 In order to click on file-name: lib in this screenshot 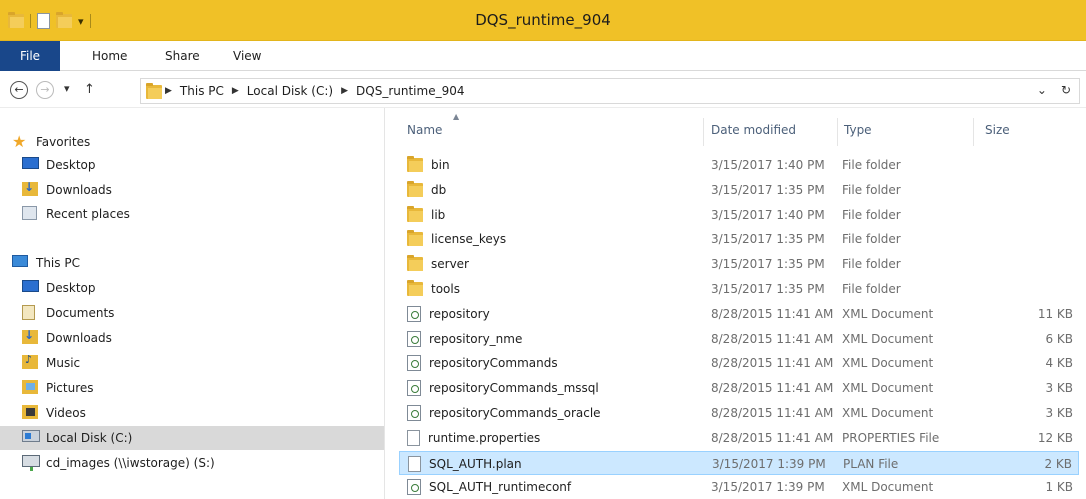, I will do `click(438, 214)`.